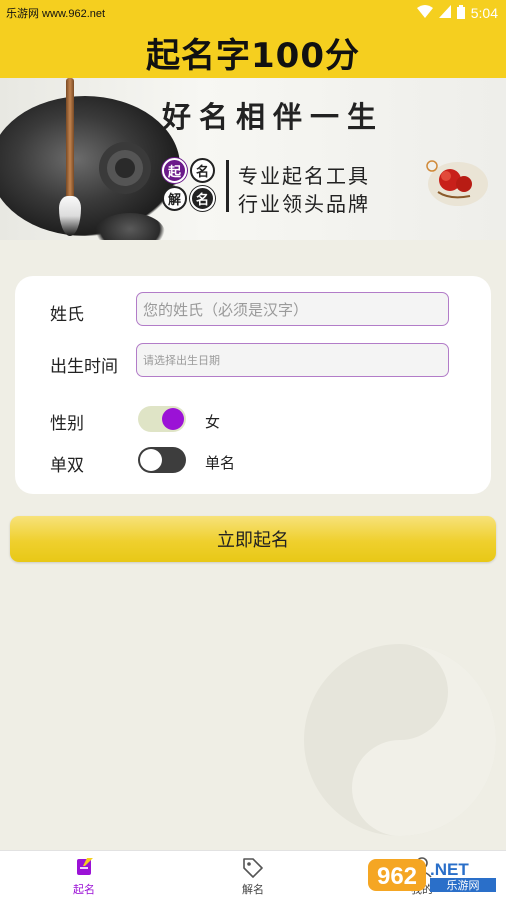  Describe the element at coordinates (202, 198) in the screenshot. I see `seal-ming-2: 名` at that location.